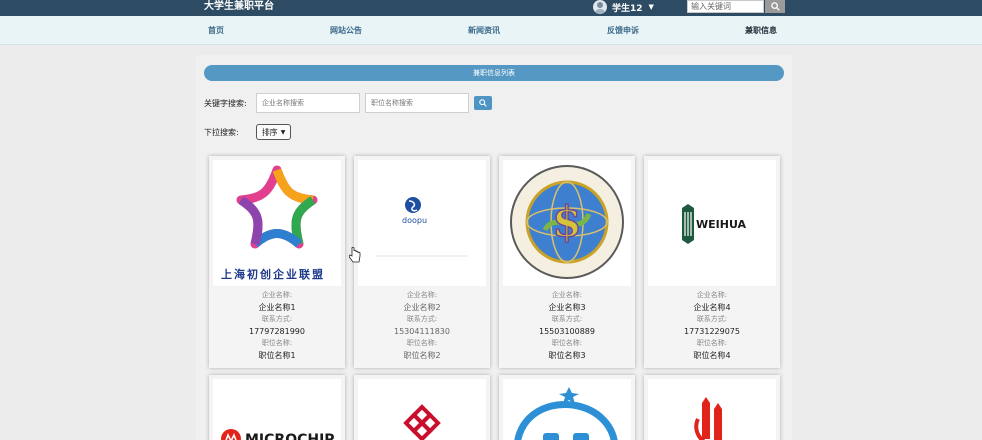 This screenshot has width=982, height=440. Describe the element at coordinates (627, 7) in the screenshot. I see `username: 学生12` at that location.